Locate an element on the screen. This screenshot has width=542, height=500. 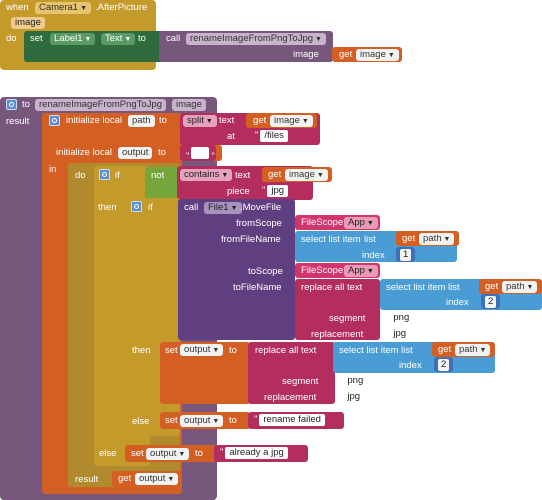
else-label-2: else is located at coordinates (108, 453).